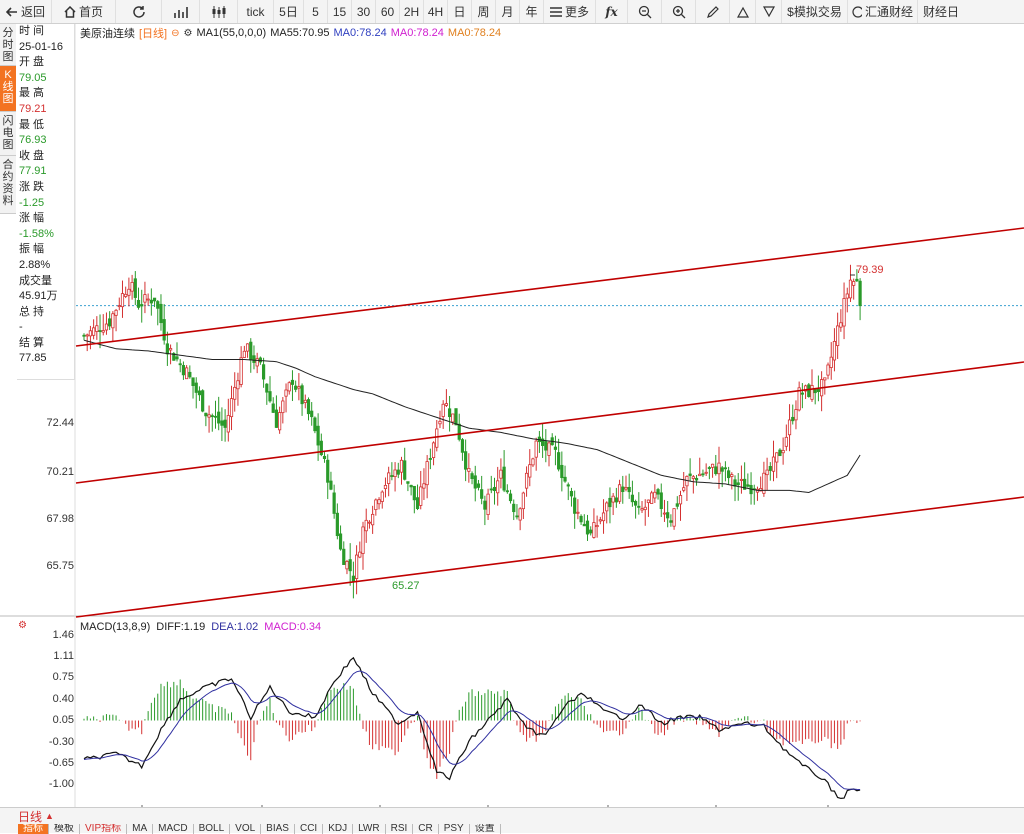 This screenshot has height=834, width=1024. What do you see at coordinates (219, 11) in the screenshot?
I see `candle-style-button` at bounding box center [219, 11].